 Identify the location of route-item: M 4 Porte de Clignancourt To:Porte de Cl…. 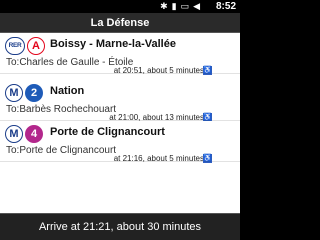
(120, 142).